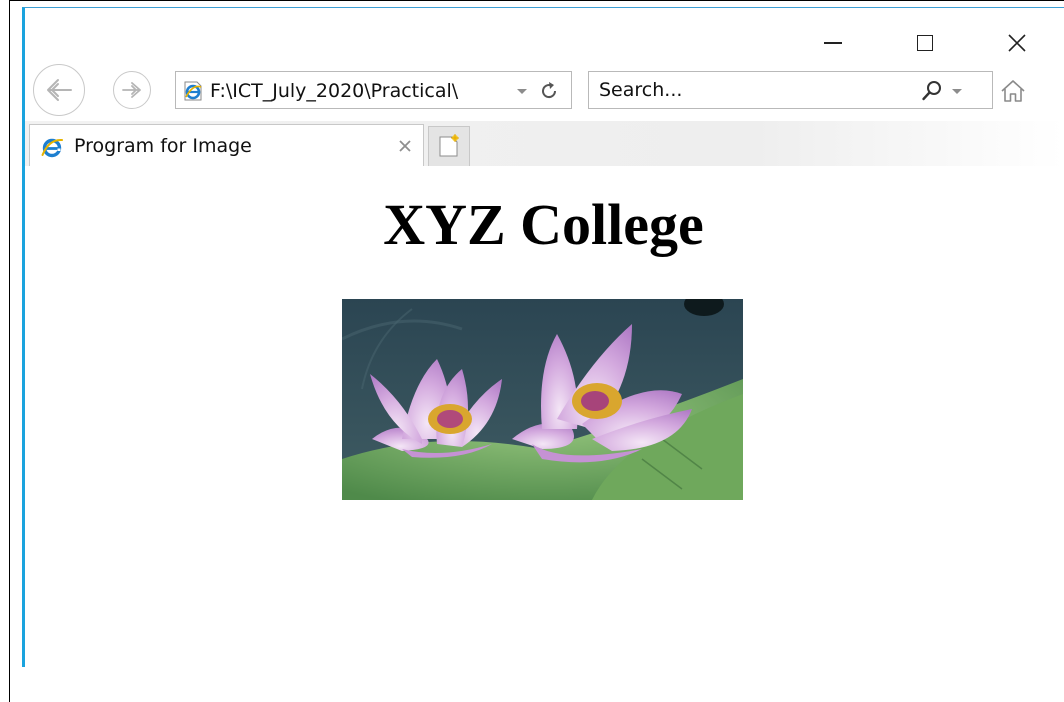  Describe the element at coordinates (544, 143) in the screenshot. I see `tab-strip: Program for Image` at that location.